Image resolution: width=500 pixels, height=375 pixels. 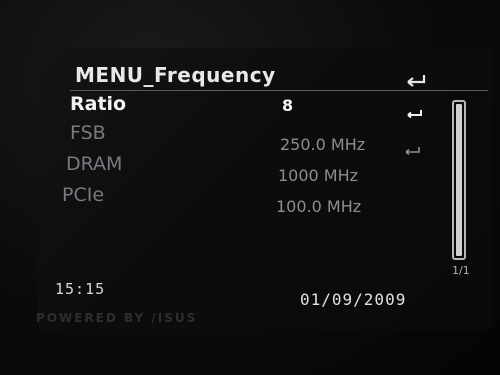 I want to click on setting-value: 250.0 MHz, so click(x=322, y=144).